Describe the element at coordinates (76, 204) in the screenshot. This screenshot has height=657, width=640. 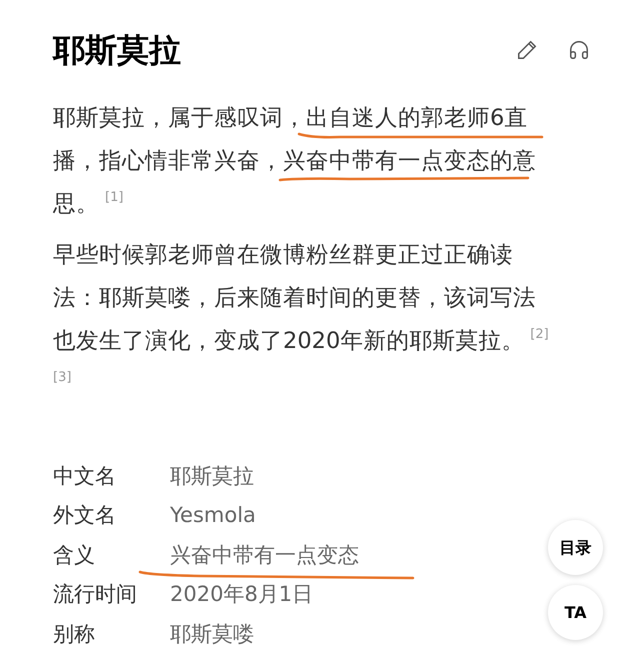
I see `text-line: 思。` at that location.